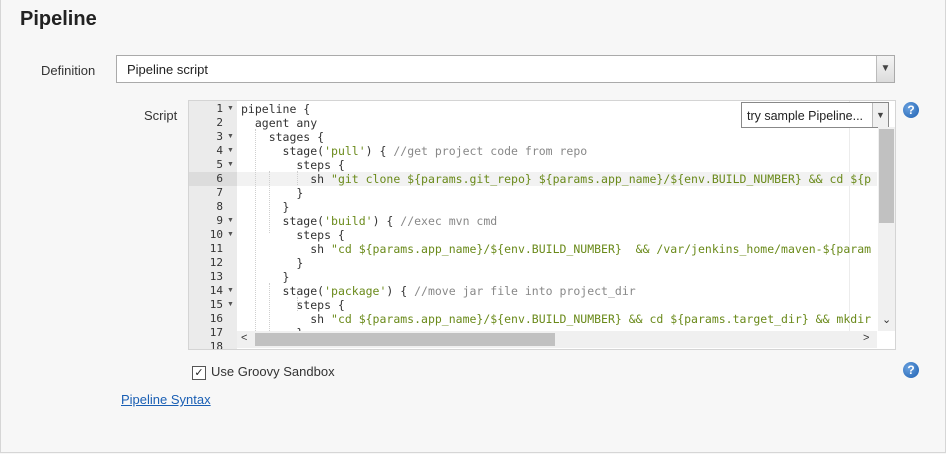 The image size is (946, 454). Describe the element at coordinates (58, 19) in the screenshot. I see `section-title: Pipeline` at that location.